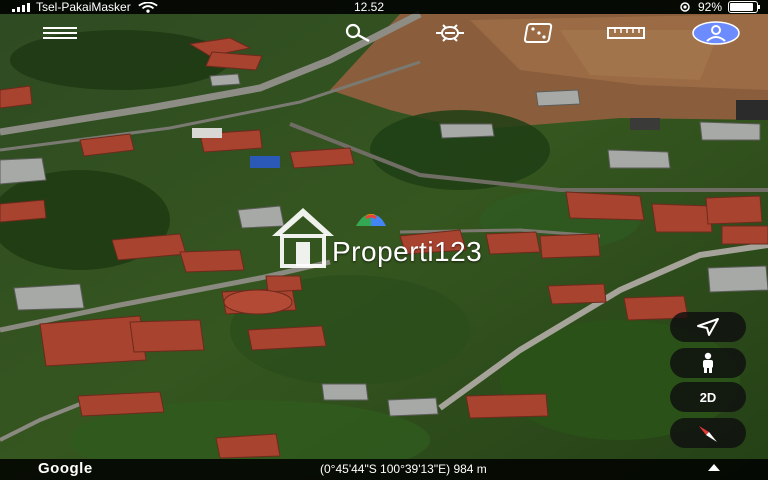 This screenshot has width=768, height=480. I want to click on compass-button, so click(708, 433).